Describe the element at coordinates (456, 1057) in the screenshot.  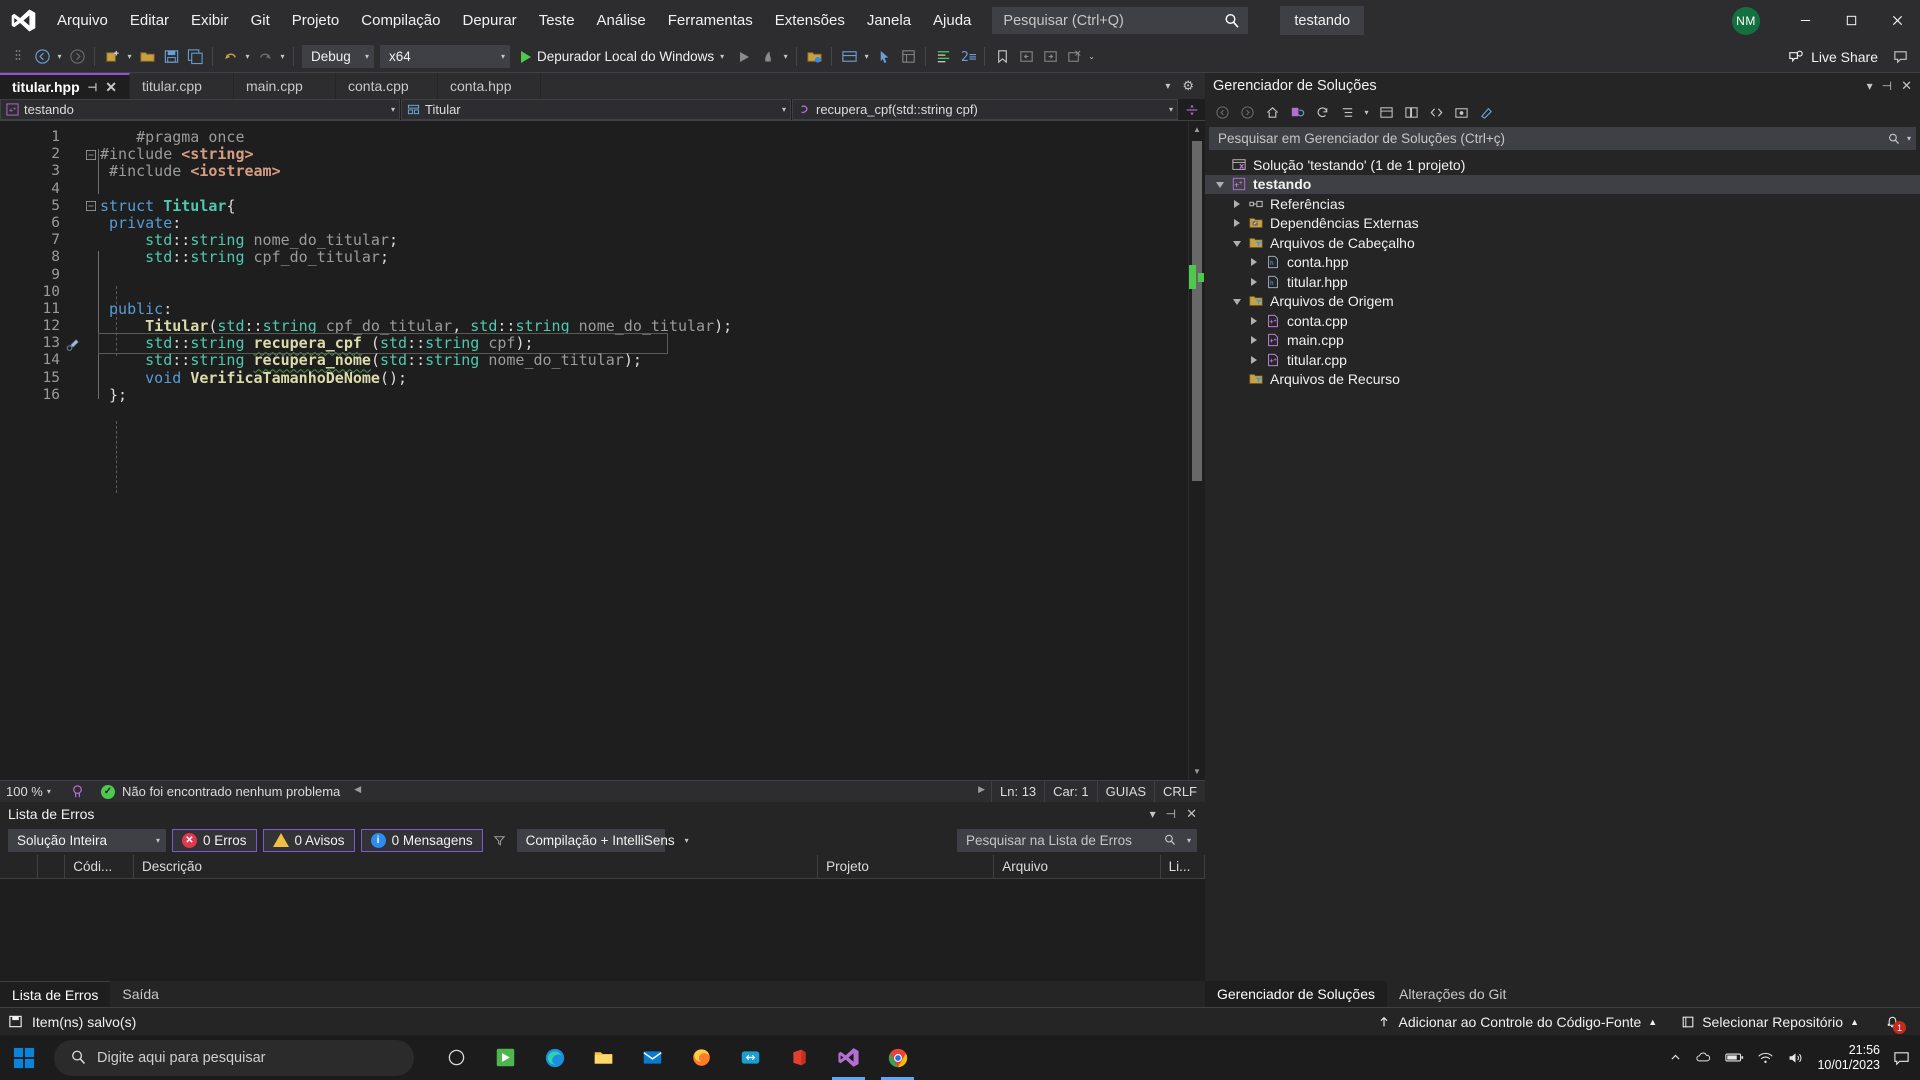
I see `cortana-icon` at that location.